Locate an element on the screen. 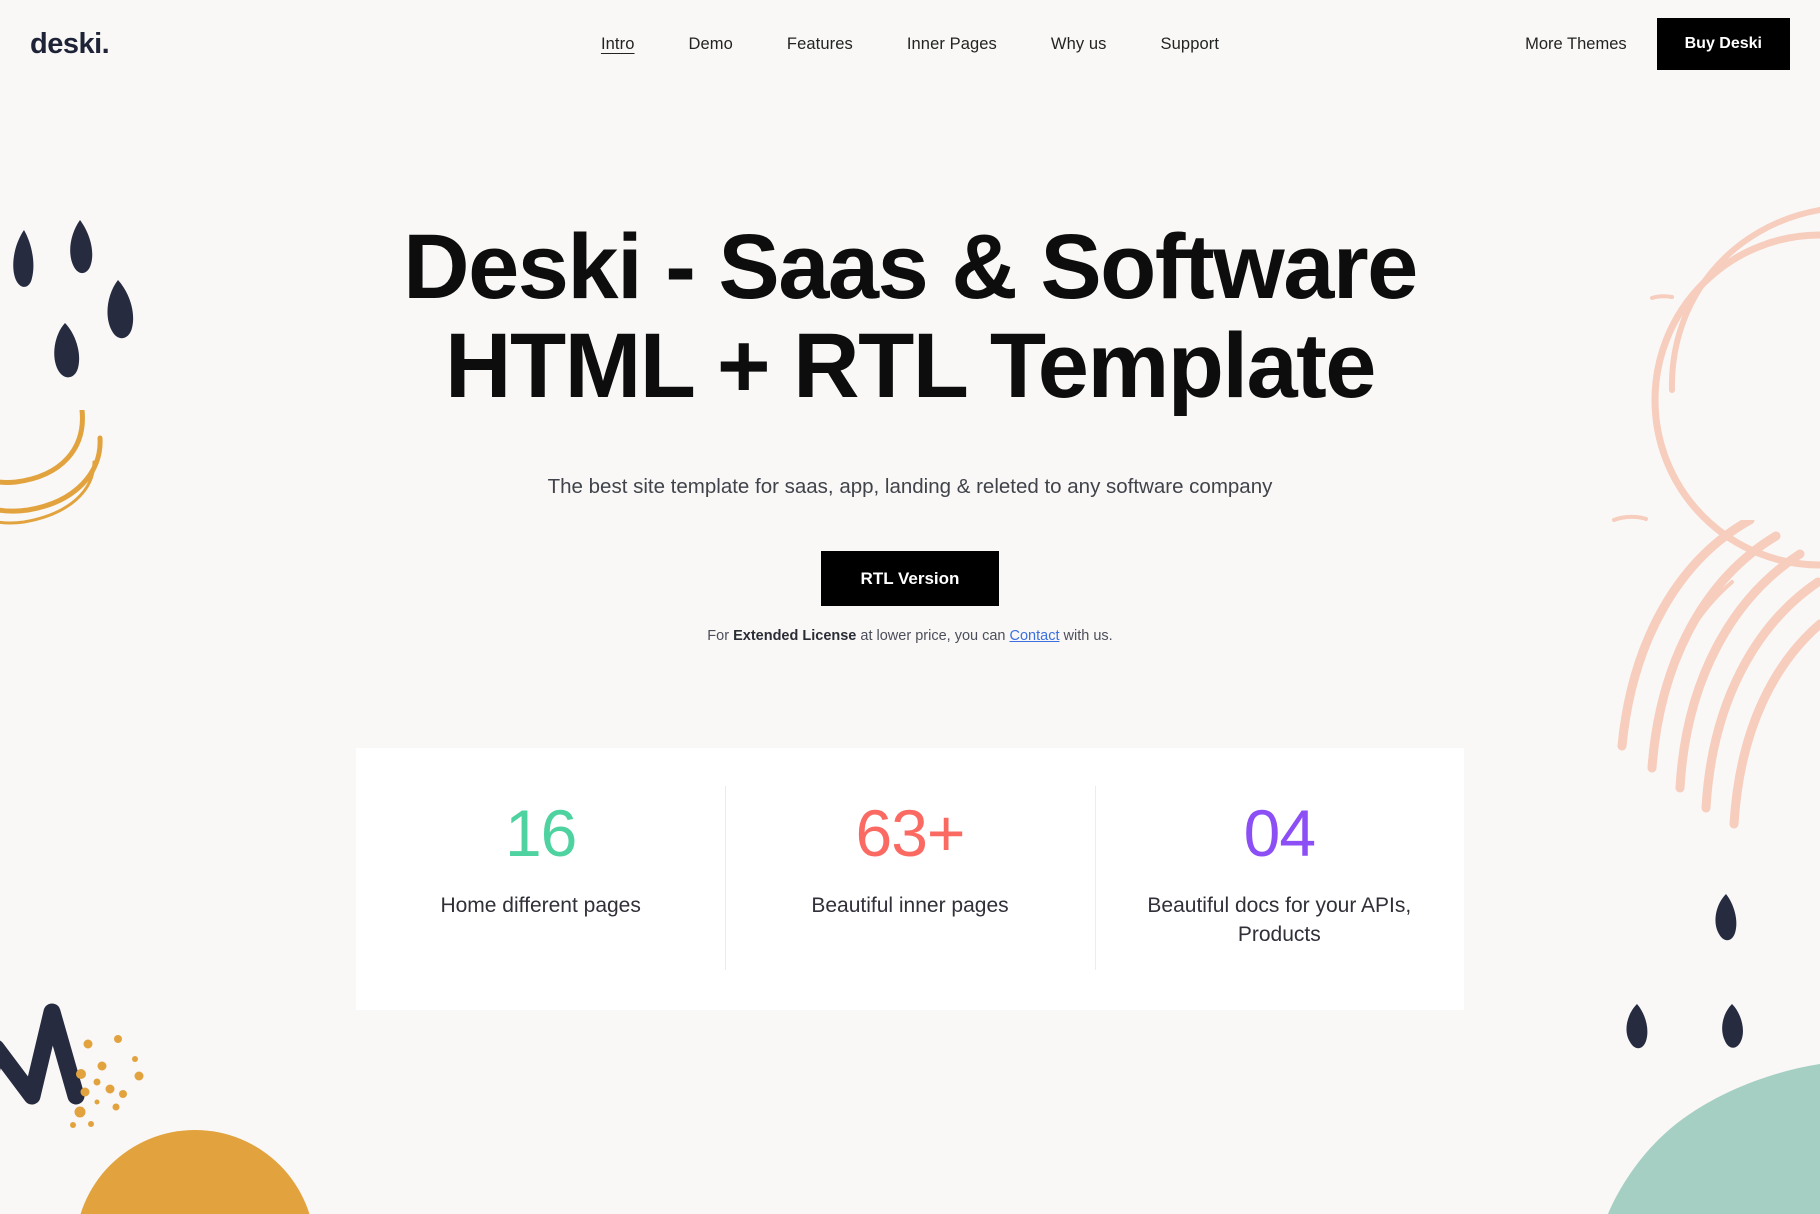  stat-number: 16 is located at coordinates (540, 832).